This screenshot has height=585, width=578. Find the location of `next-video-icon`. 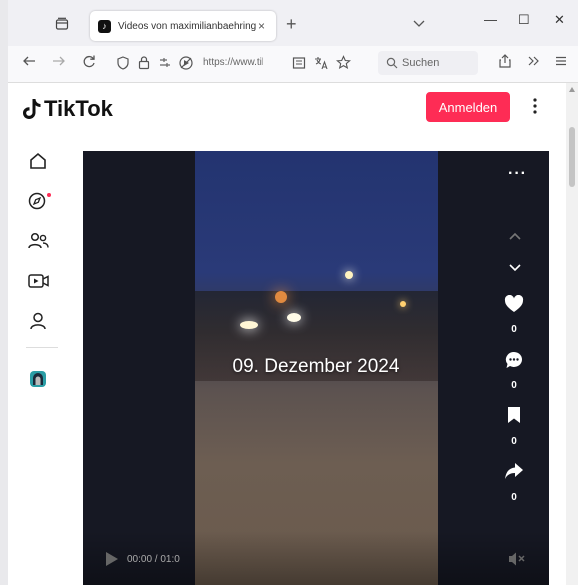

next-video-icon is located at coordinates (515, 268).